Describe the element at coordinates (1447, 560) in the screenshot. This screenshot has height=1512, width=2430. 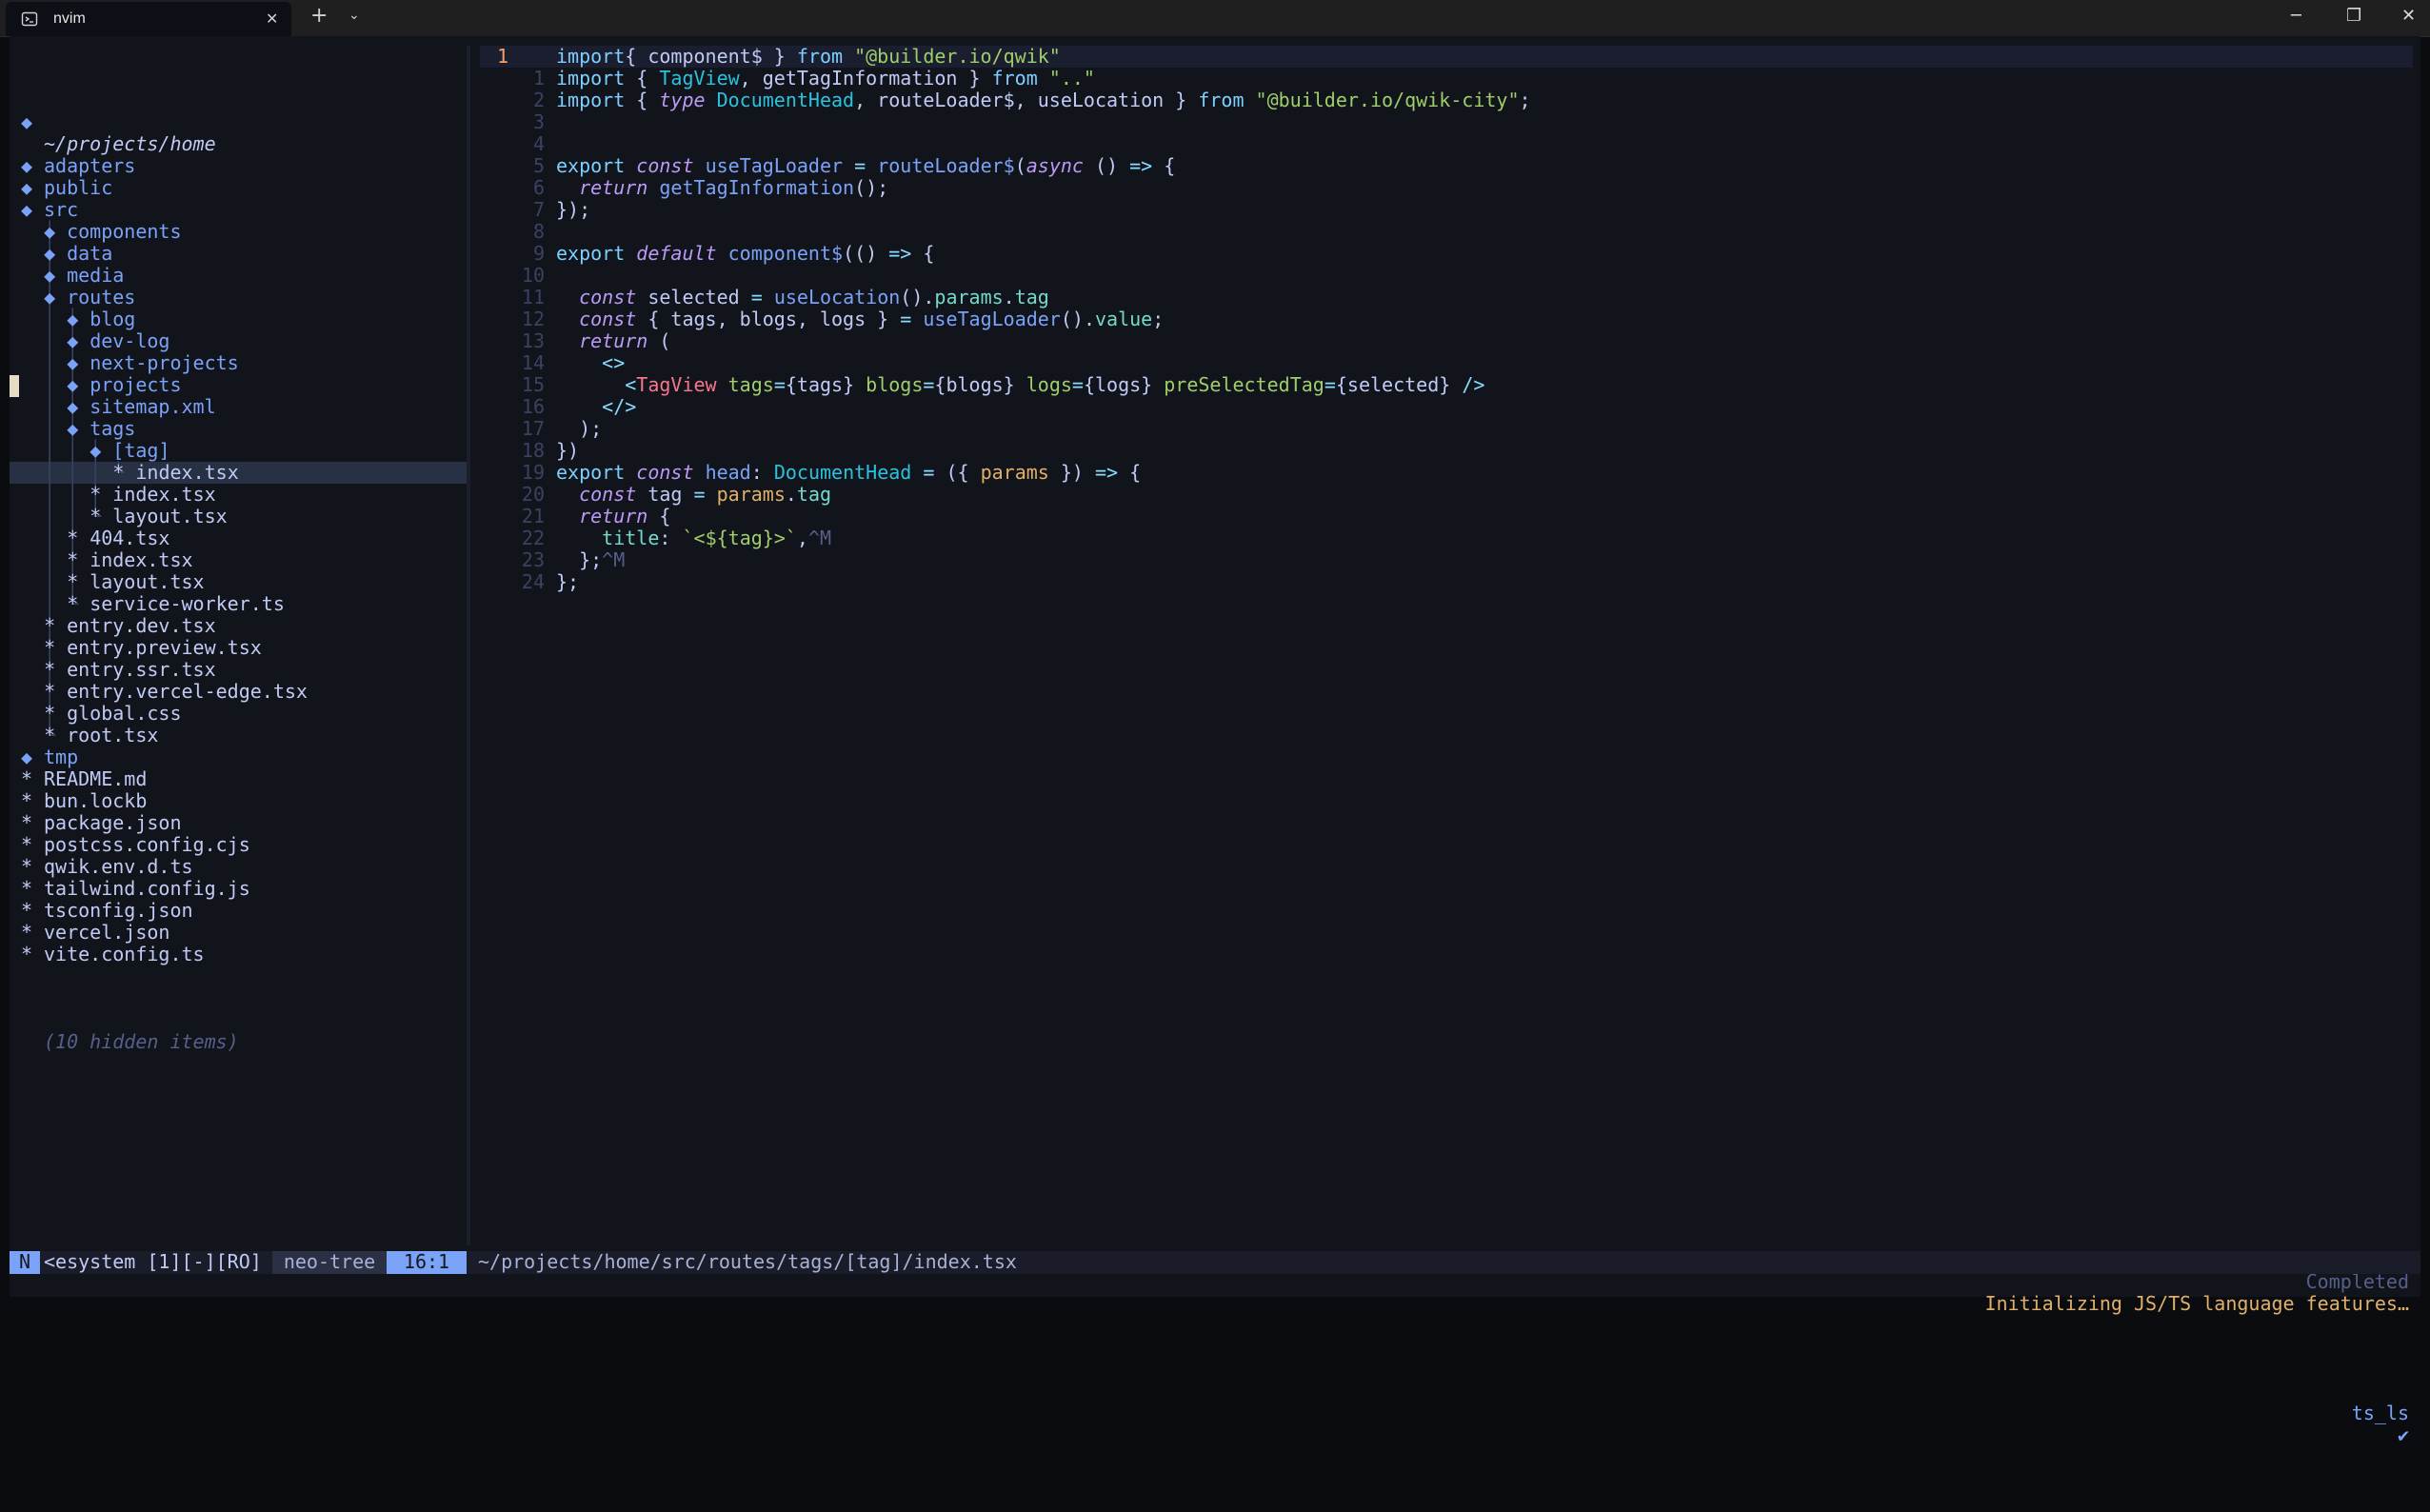
I see `code-line: 23 };^M` at that location.